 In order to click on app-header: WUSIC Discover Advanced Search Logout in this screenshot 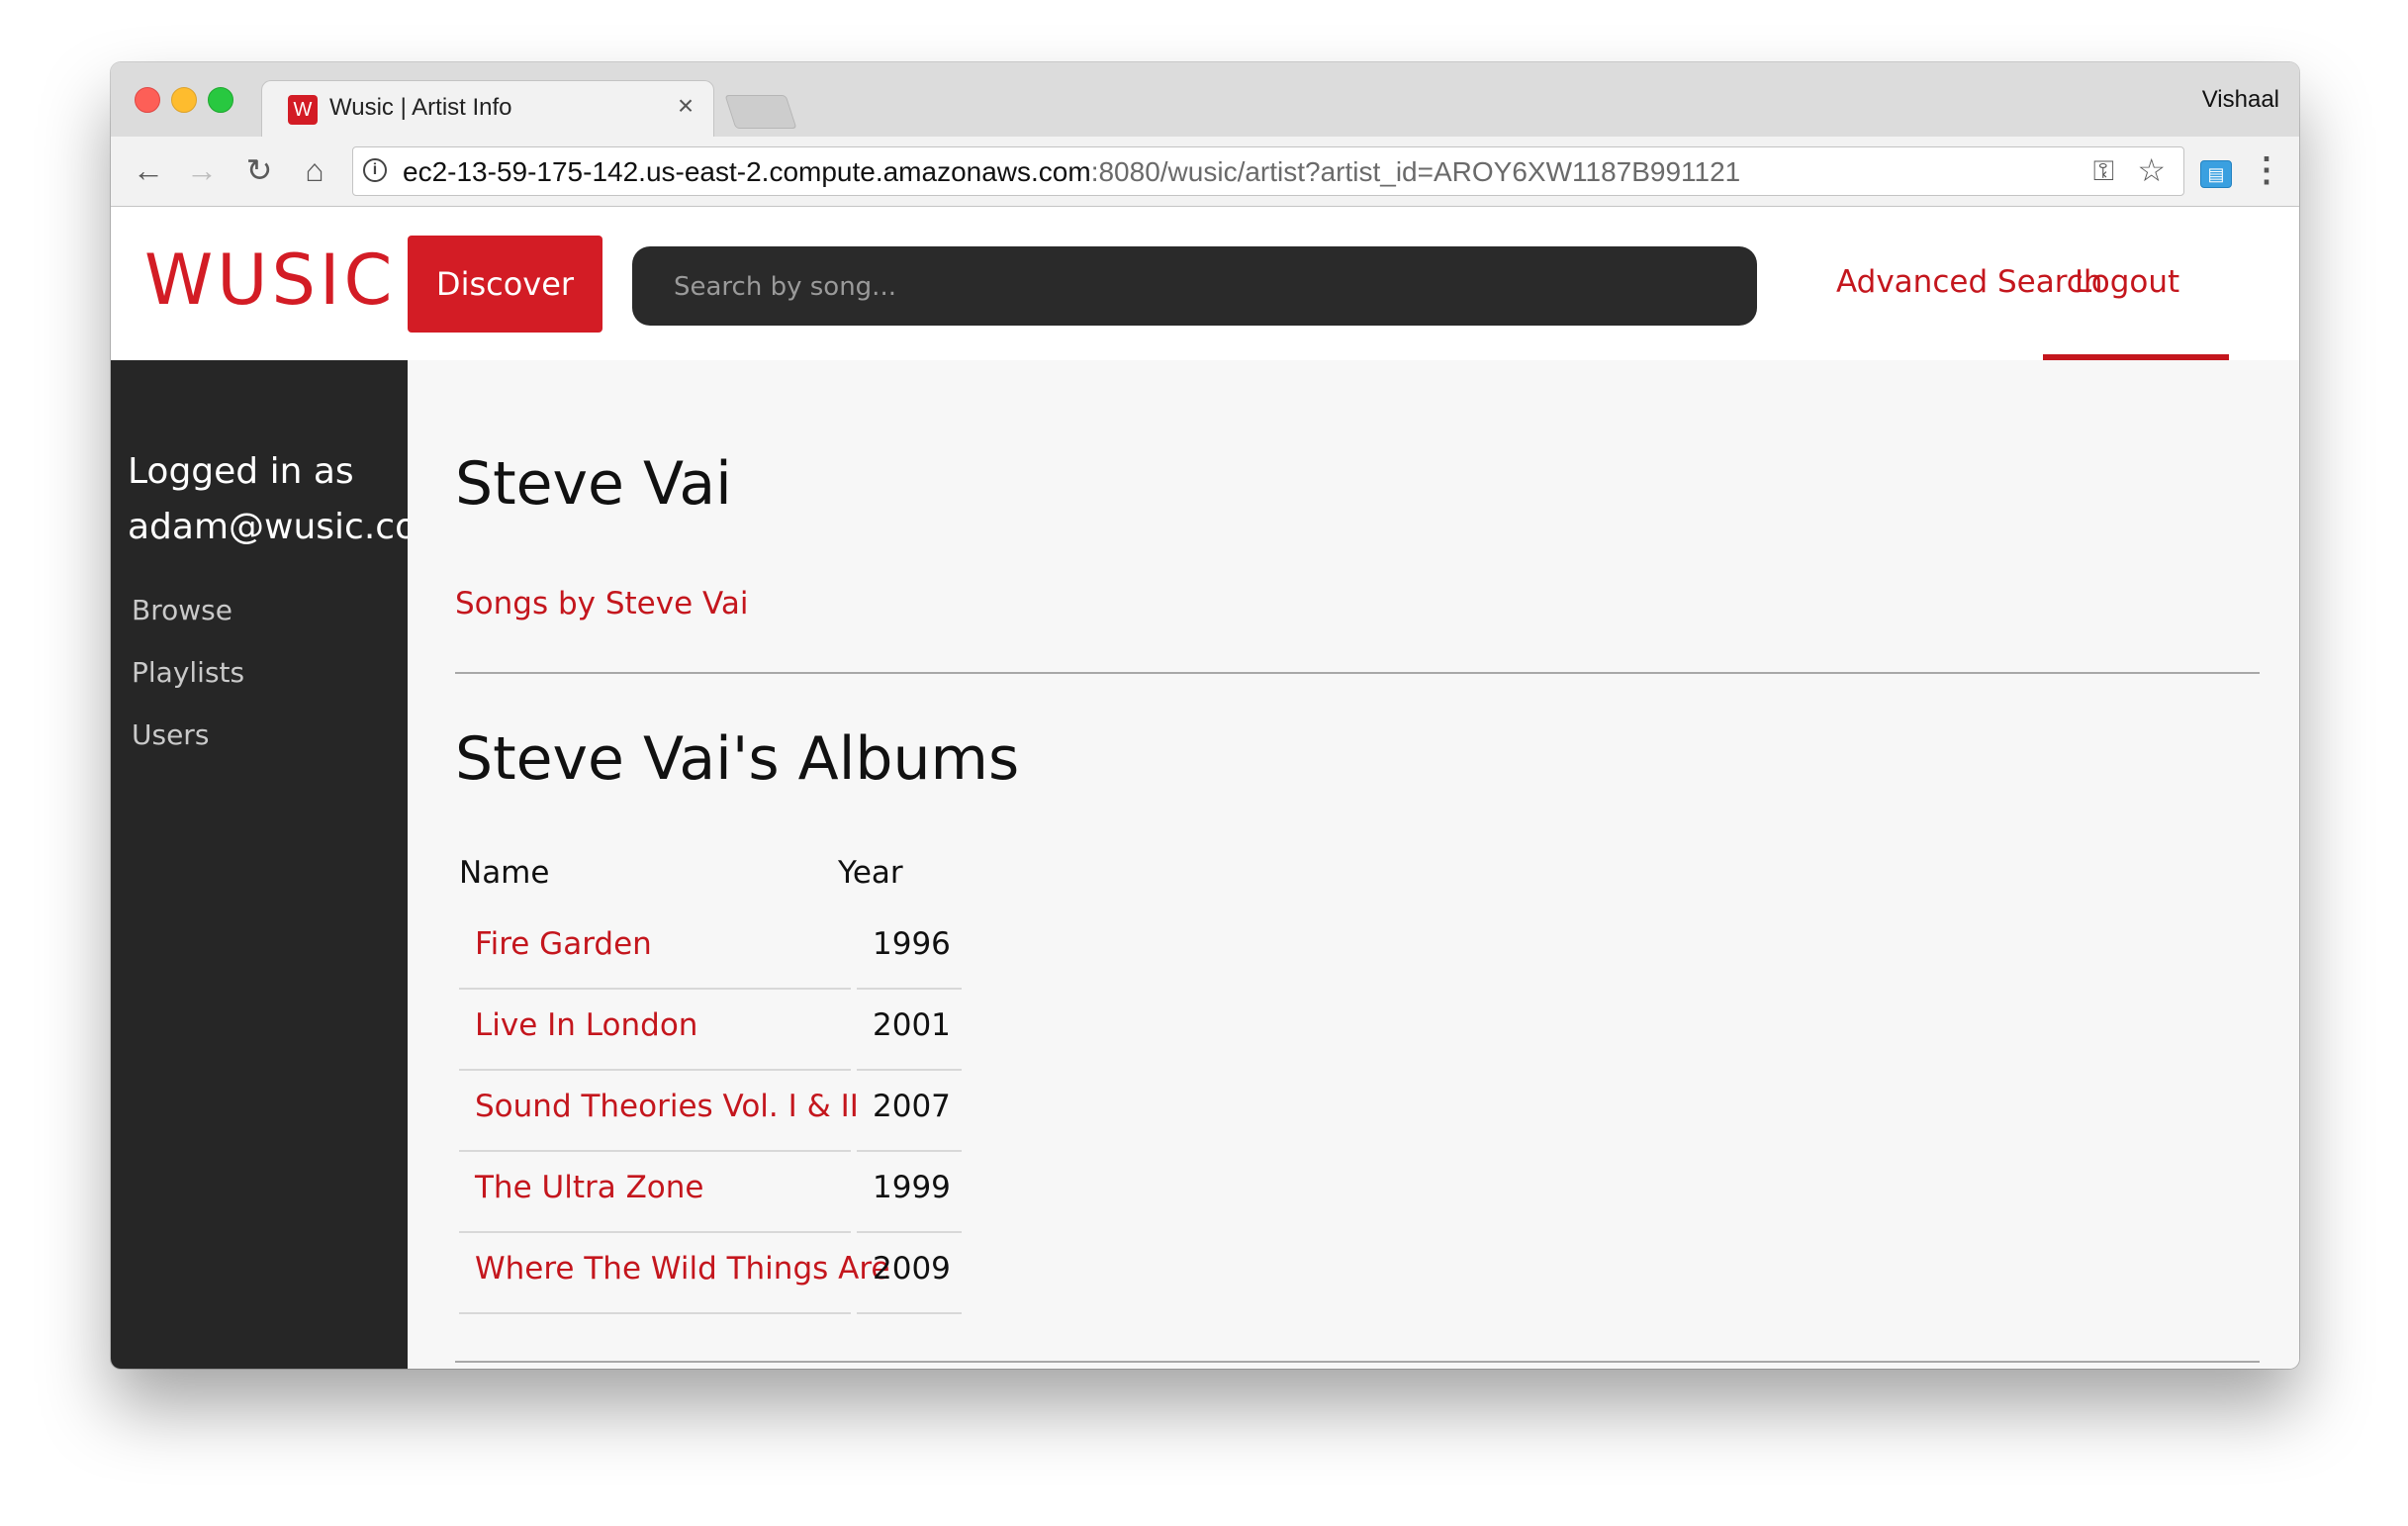, I will do `click(1205, 283)`.